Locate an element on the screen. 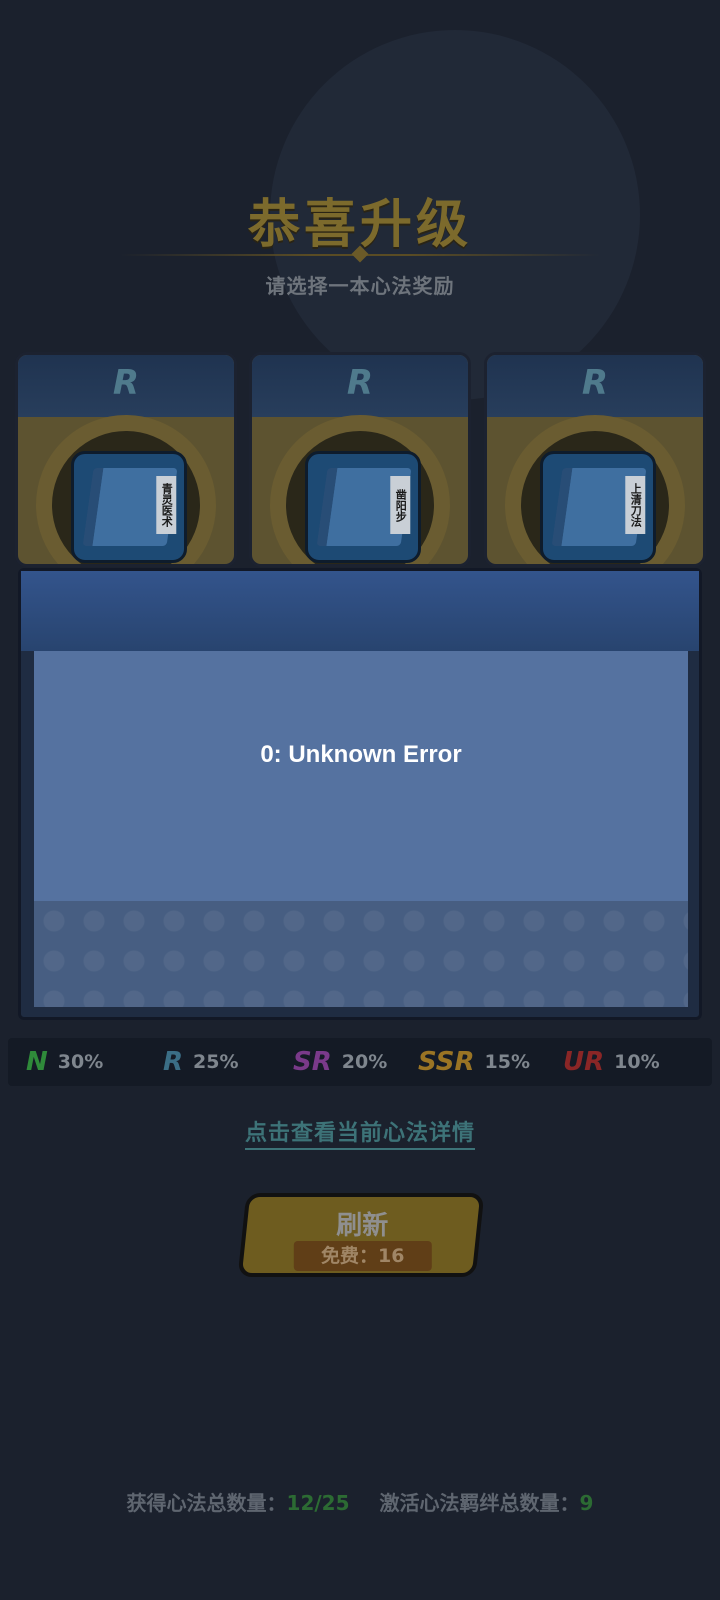 This screenshot has width=720, height=1600. reward-card-2: R 凿阳步 is located at coordinates (360, 459).